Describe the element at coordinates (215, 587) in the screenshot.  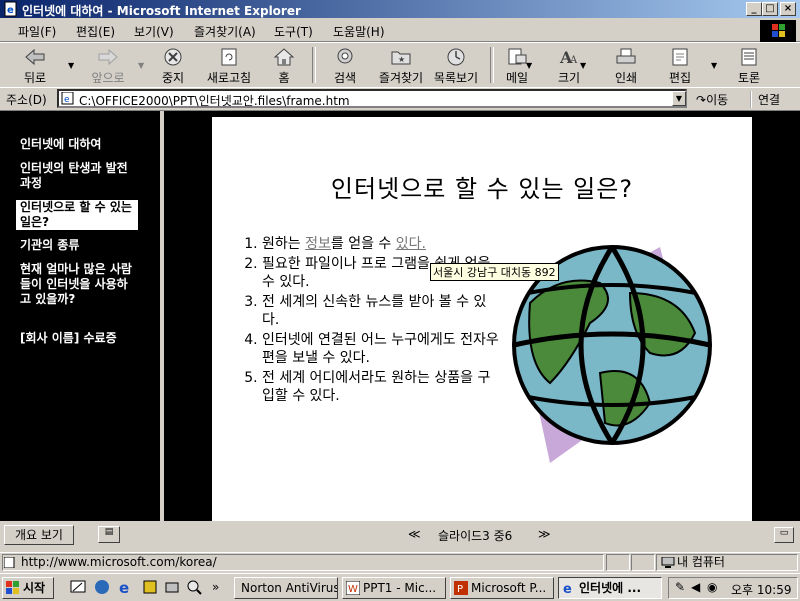
I see `more-quicklaunch-icon: »` at that location.